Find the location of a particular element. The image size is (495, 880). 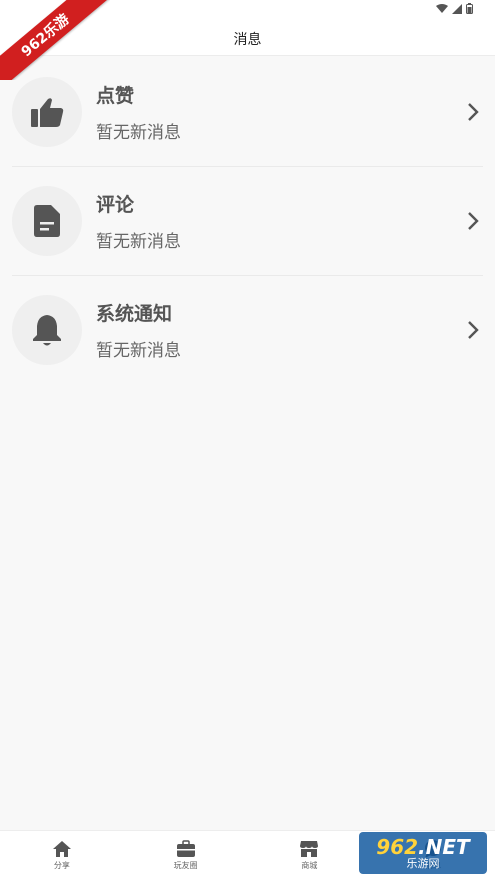

tab-messages: 消息 is located at coordinates (433, 855).